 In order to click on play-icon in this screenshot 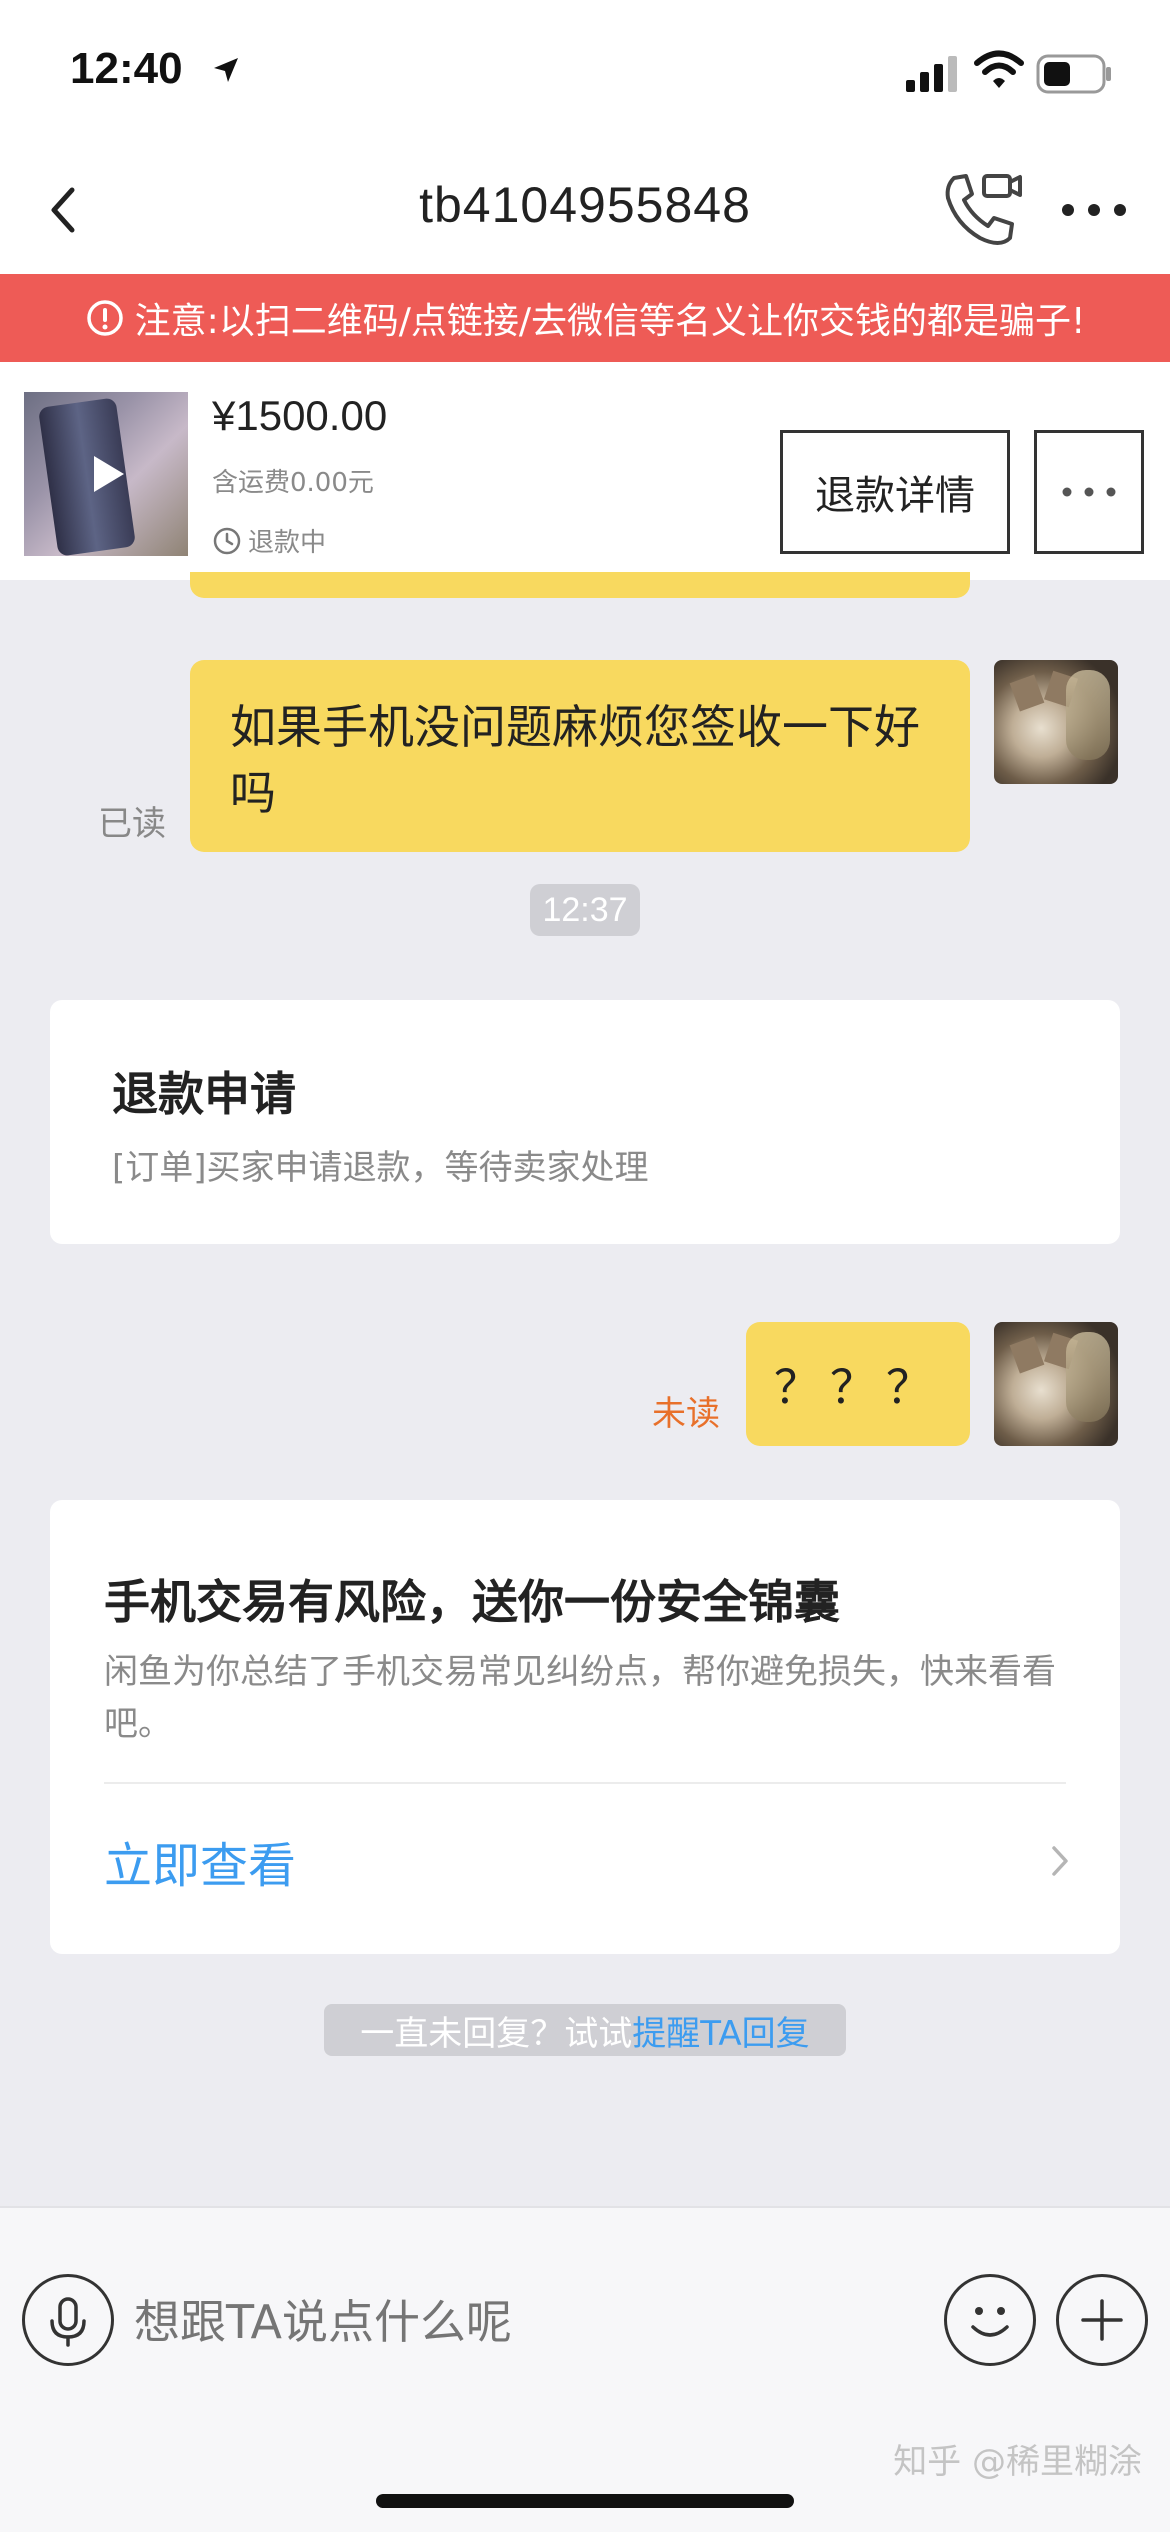, I will do `click(106, 474)`.